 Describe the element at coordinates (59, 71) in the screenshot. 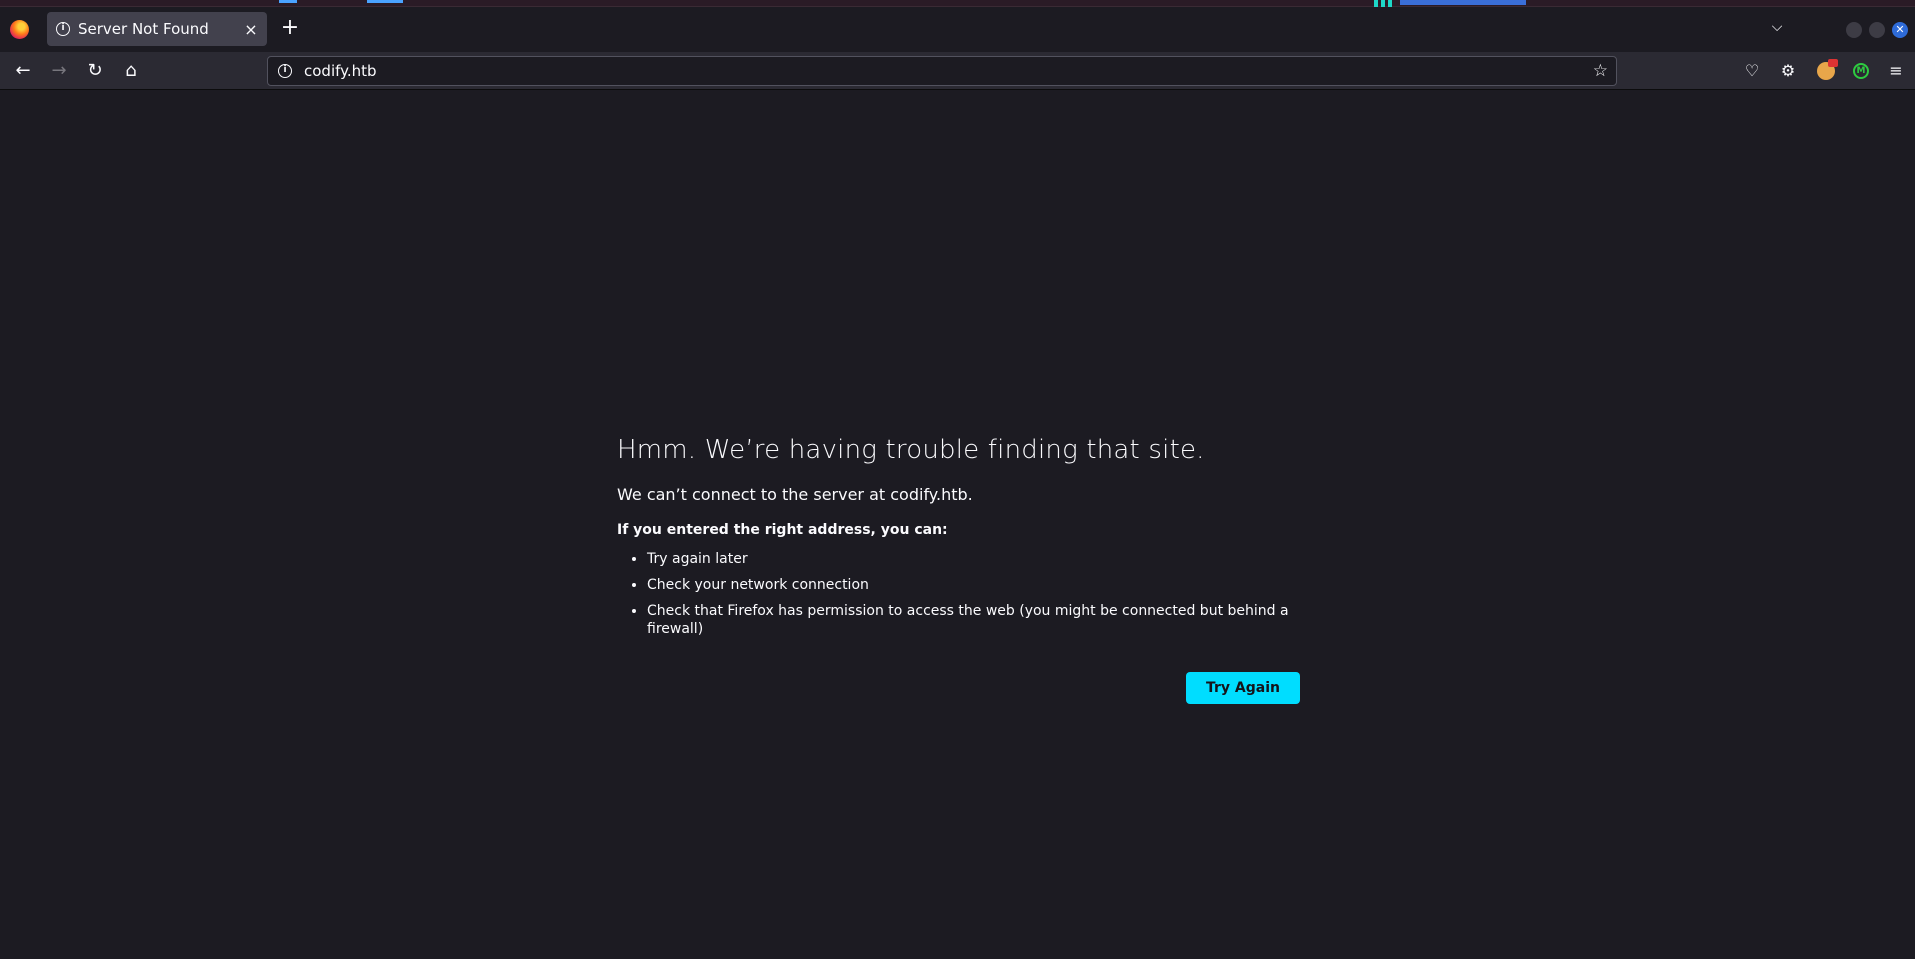

I see `forward-button: →` at that location.